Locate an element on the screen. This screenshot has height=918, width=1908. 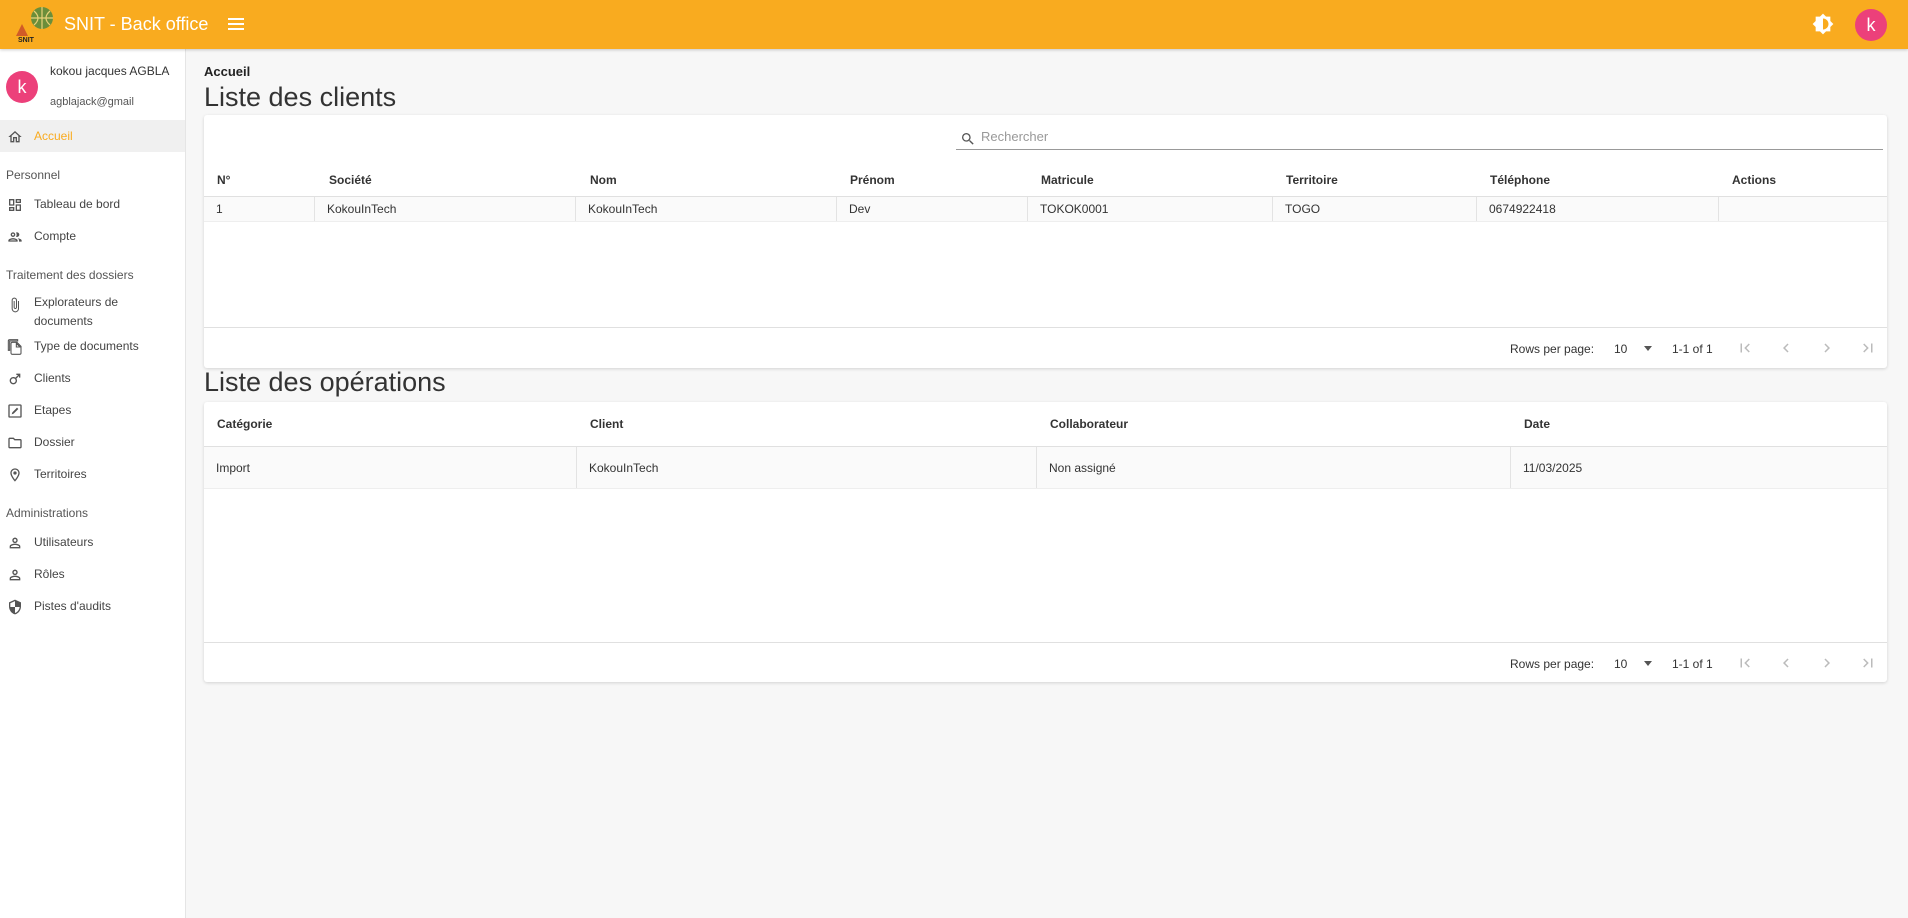
column-header-matricule: Matricule is located at coordinates (1067, 180).